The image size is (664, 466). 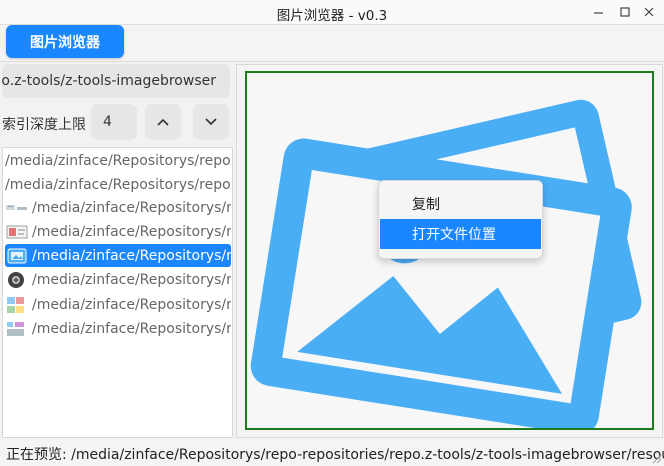 What do you see at coordinates (16, 279) in the screenshot?
I see `gear-icon` at bounding box center [16, 279].